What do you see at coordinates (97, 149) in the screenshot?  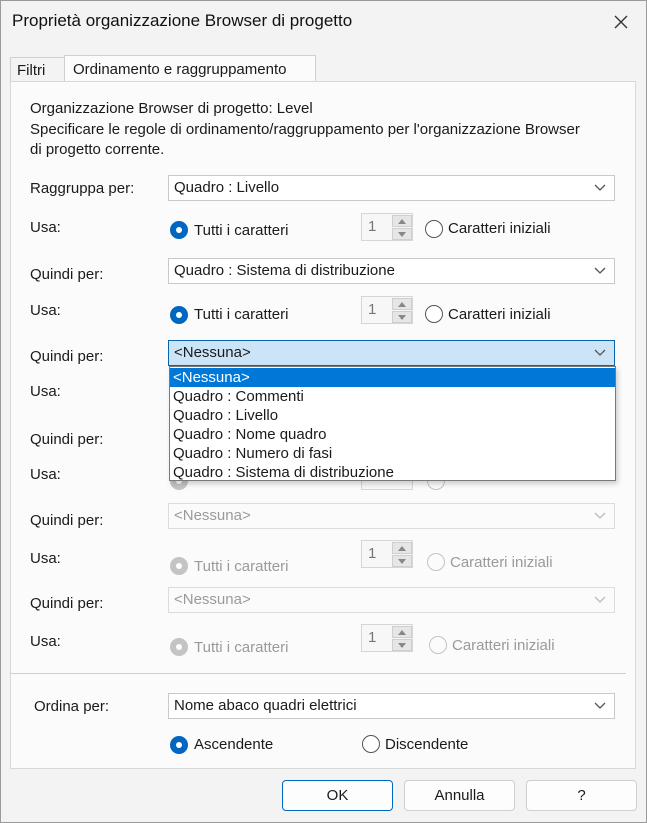 I see `header-line-3: di progetto corrente.` at bounding box center [97, 149].